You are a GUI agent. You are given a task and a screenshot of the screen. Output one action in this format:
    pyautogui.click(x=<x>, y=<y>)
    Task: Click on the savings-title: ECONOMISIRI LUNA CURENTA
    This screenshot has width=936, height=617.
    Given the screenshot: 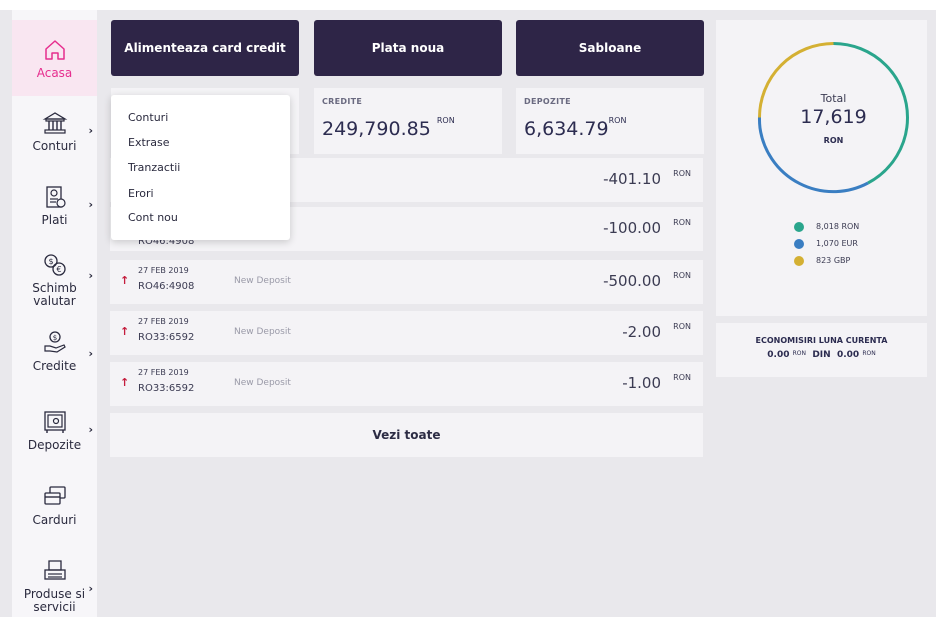 What is the action you would take?
    pyautogui.click(x=821, y=340)
    